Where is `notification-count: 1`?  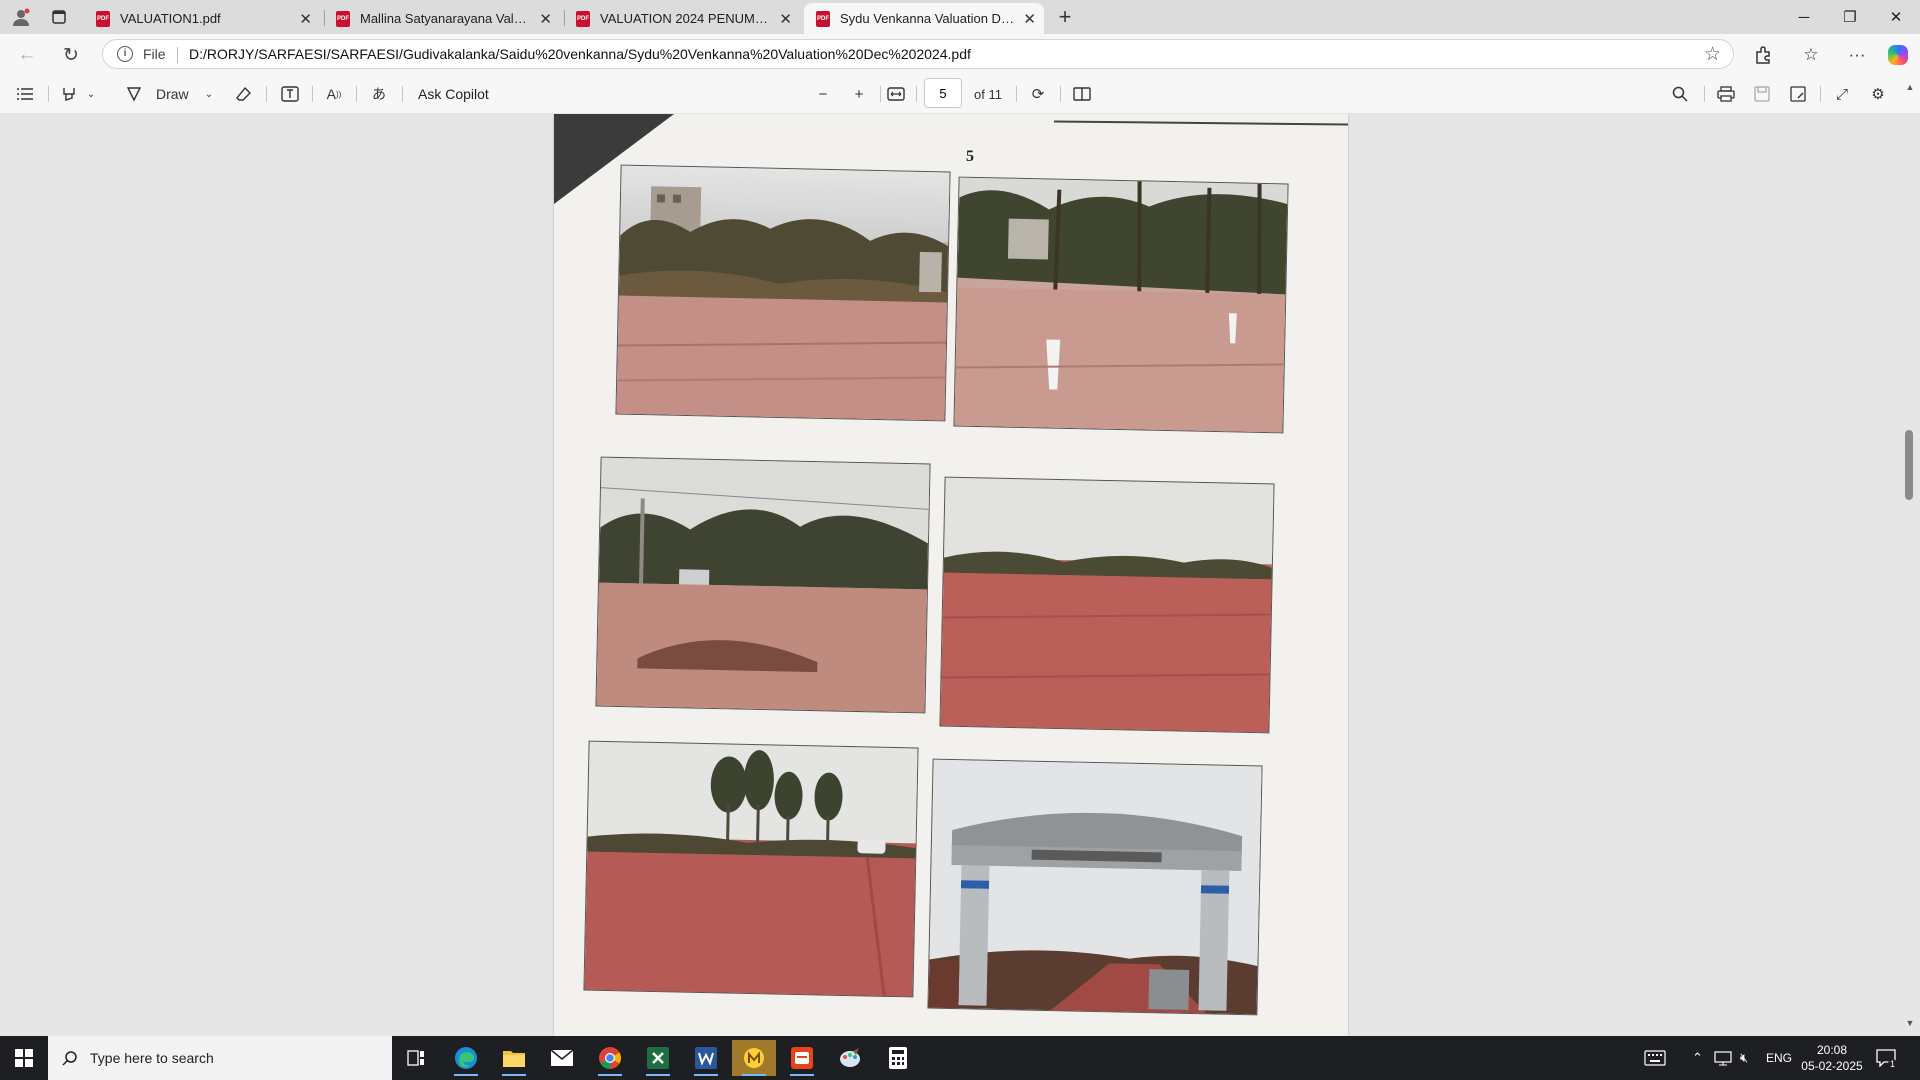 notification-count: 1 is located at coordinates (1893, 1064).